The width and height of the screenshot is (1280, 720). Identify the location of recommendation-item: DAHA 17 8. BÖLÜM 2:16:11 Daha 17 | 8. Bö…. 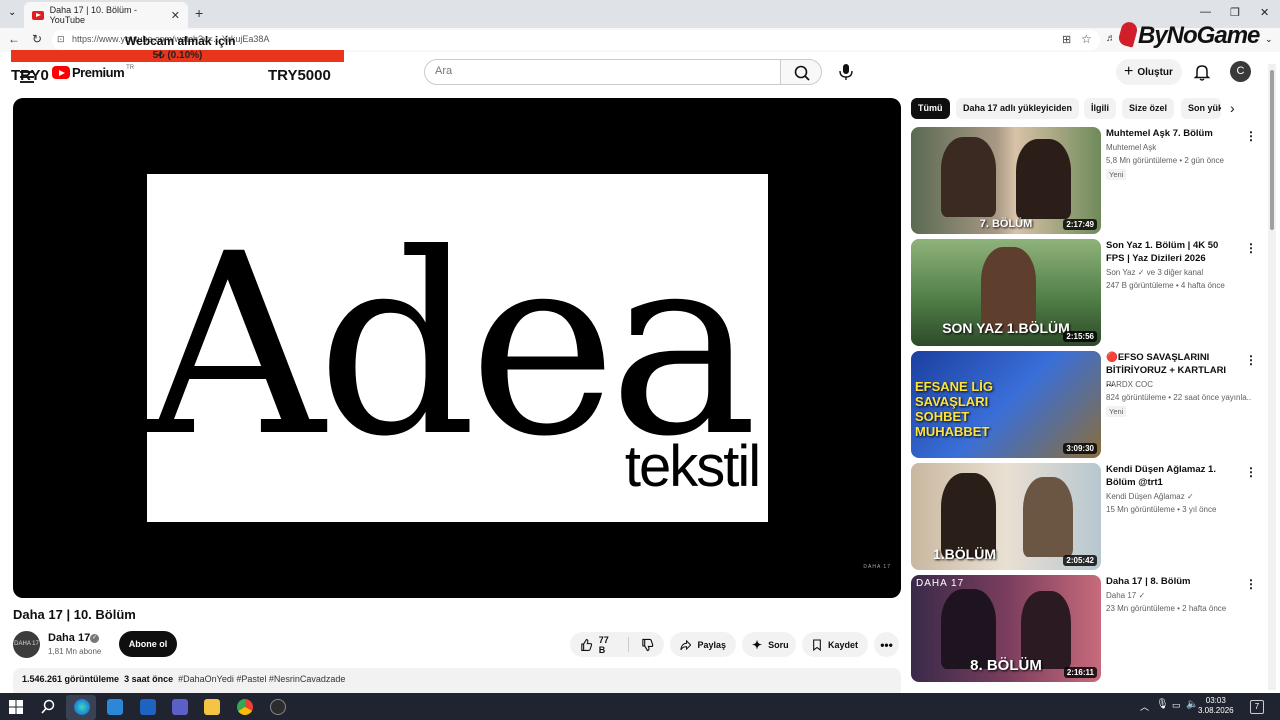
(1086, 629).